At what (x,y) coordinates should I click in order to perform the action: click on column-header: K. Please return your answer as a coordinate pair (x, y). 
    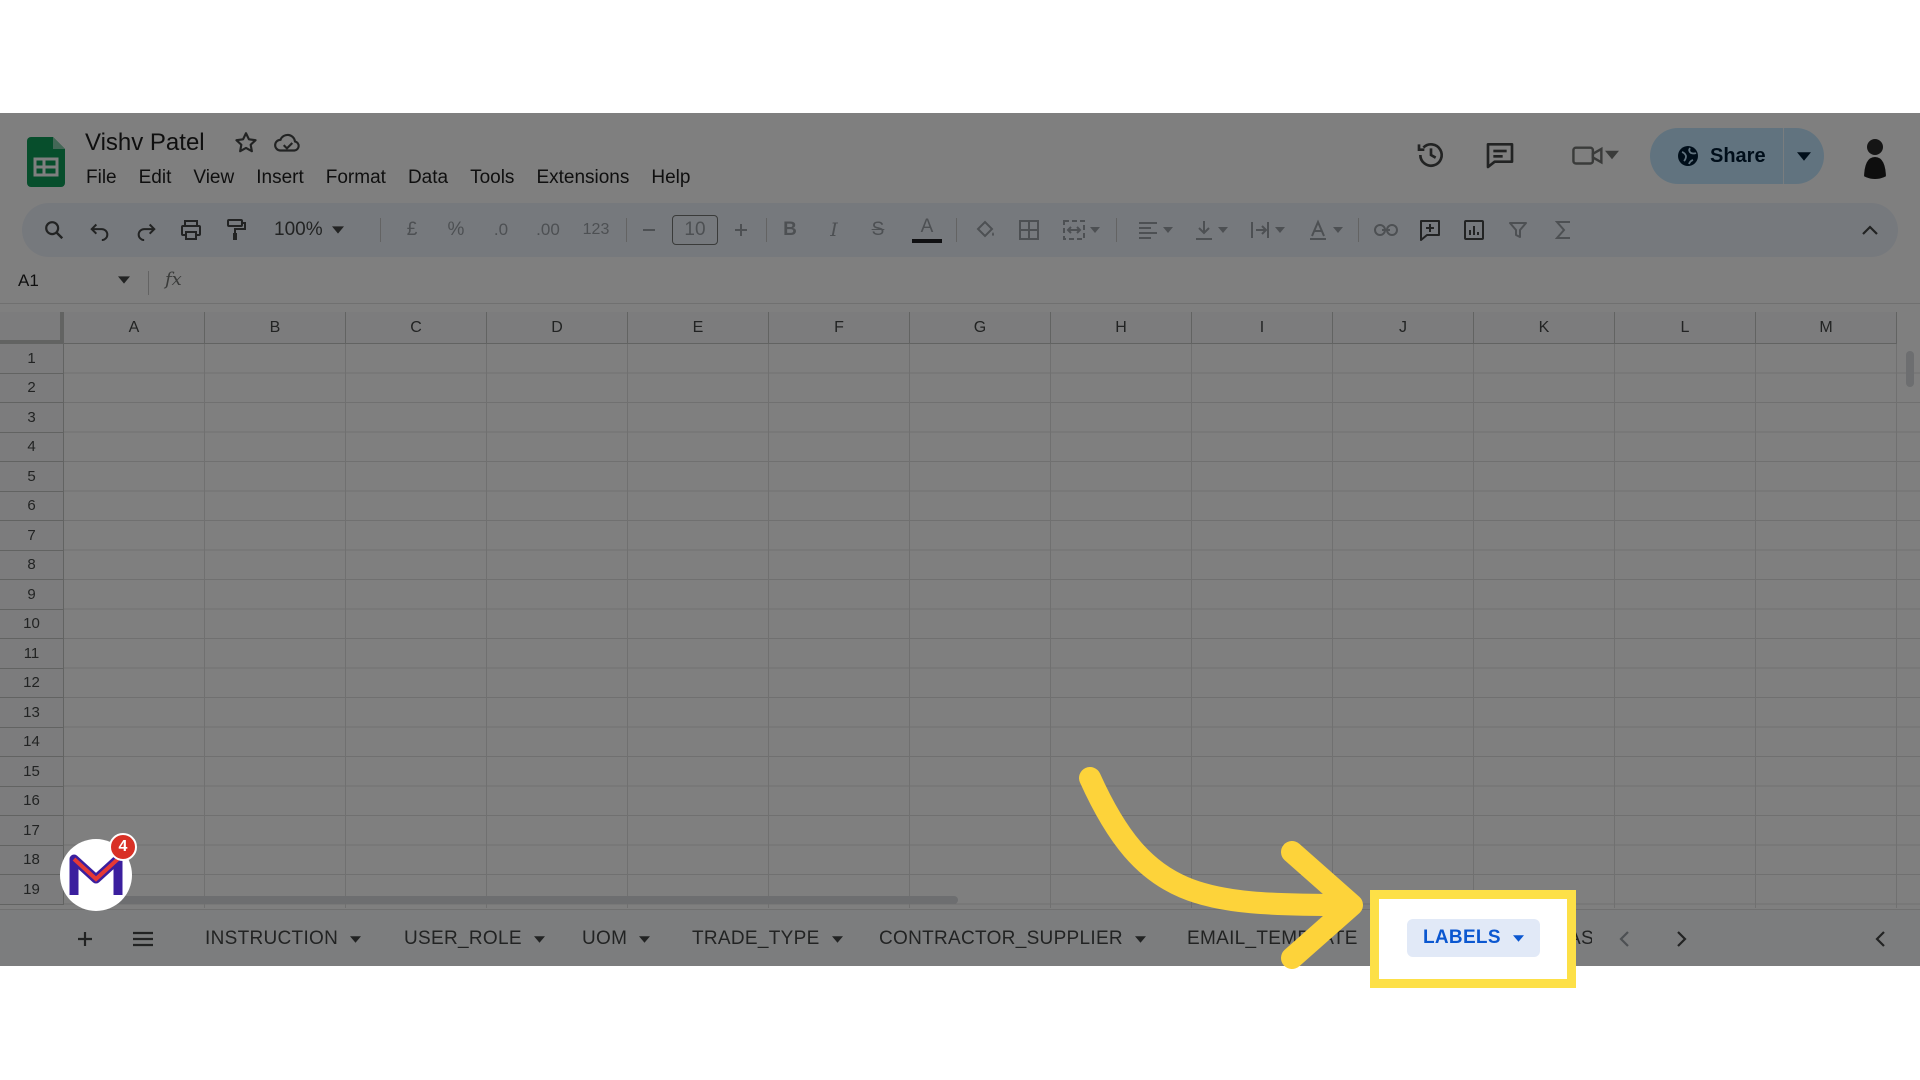
    Looking at the image, I should click on (1544, 328).